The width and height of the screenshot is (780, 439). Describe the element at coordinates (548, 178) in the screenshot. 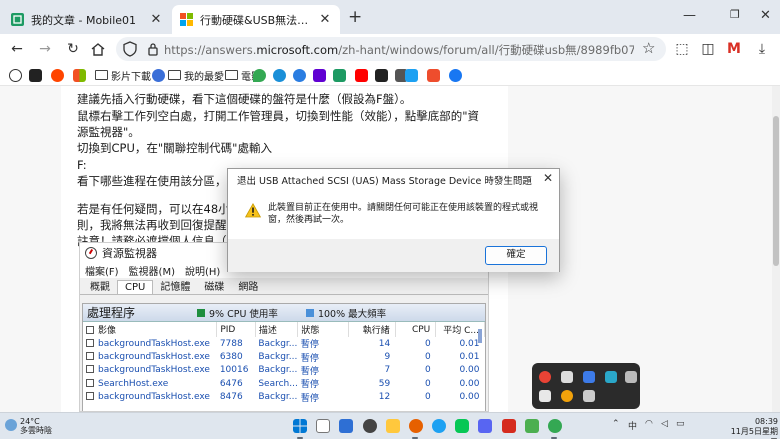

I see `dialog-close-icon: ✕` at that location.